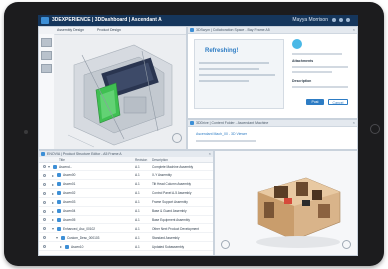 The height and width of the screenshot is (269, 388). I want to click on table-row: ▸ Ascen10 A.1 Updated Subassembly, so click(126, 247).